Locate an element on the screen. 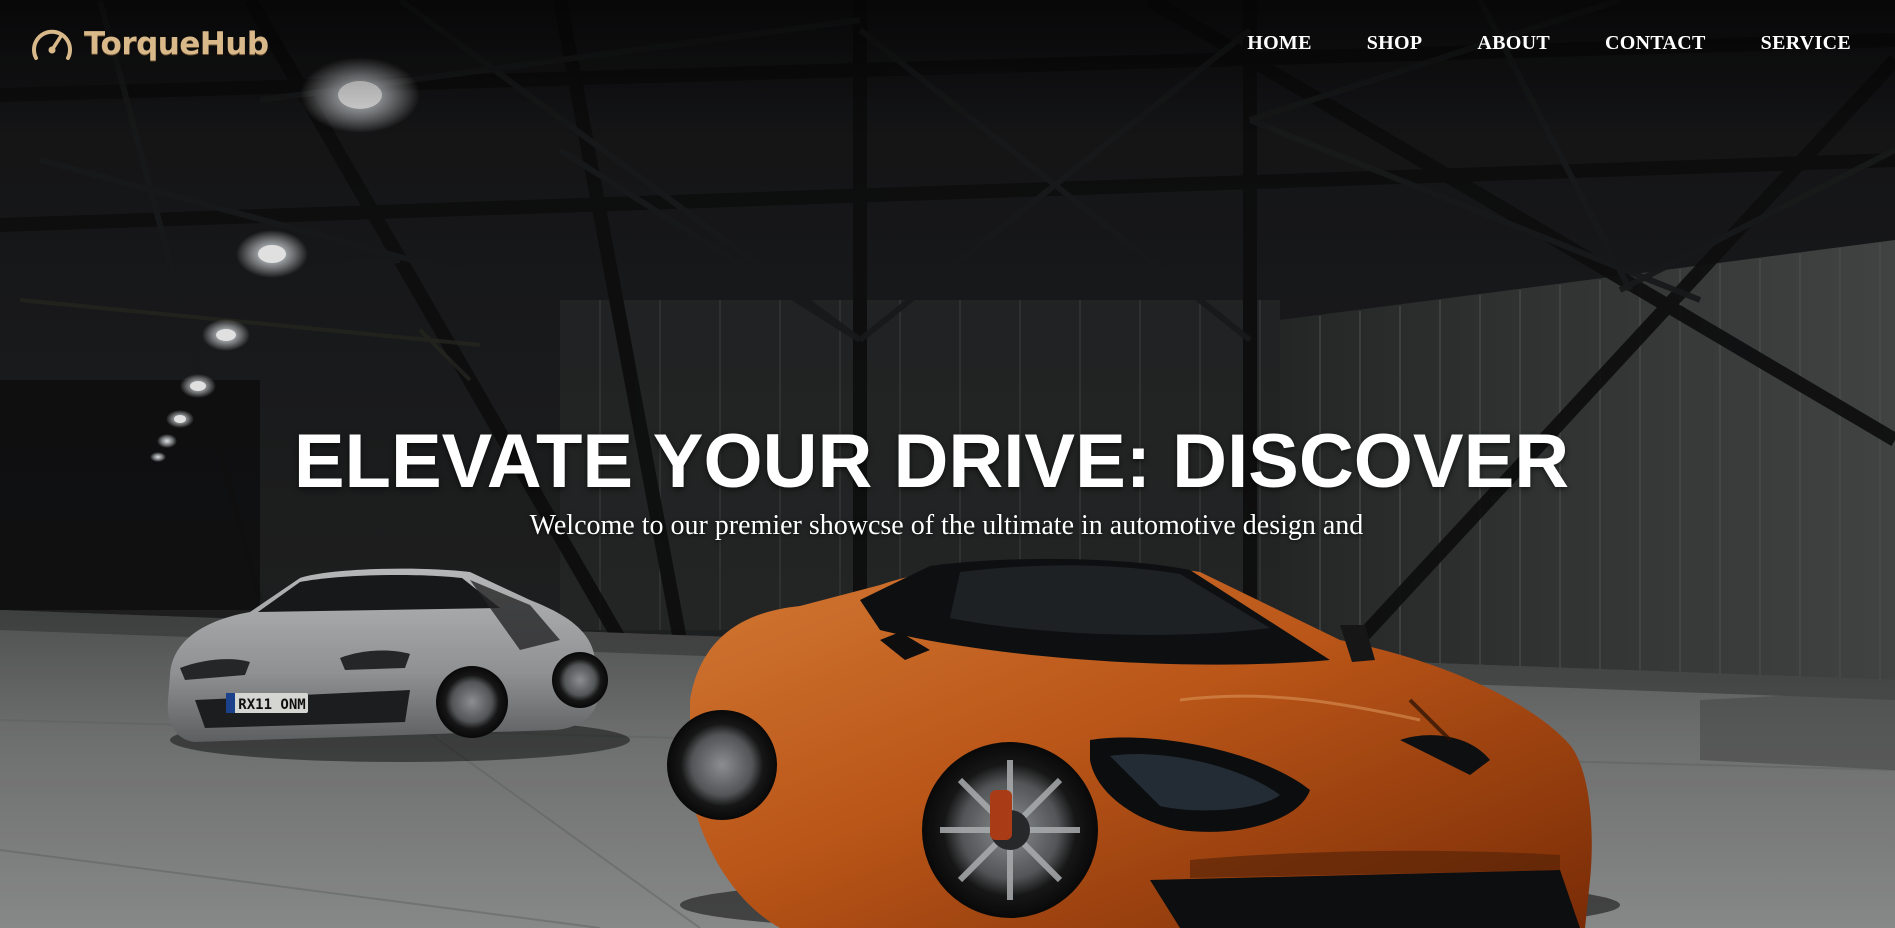 The height and width of the screenshot is (928, 1895). nav-service: SERVICE is located at coordinates (1806, 43).